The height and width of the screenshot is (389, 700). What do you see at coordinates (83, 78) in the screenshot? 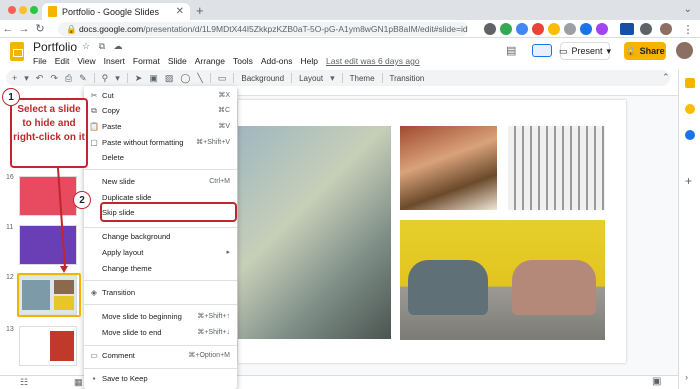
I see `paint-format-icon: ✎` at bounding box center [83, 78].